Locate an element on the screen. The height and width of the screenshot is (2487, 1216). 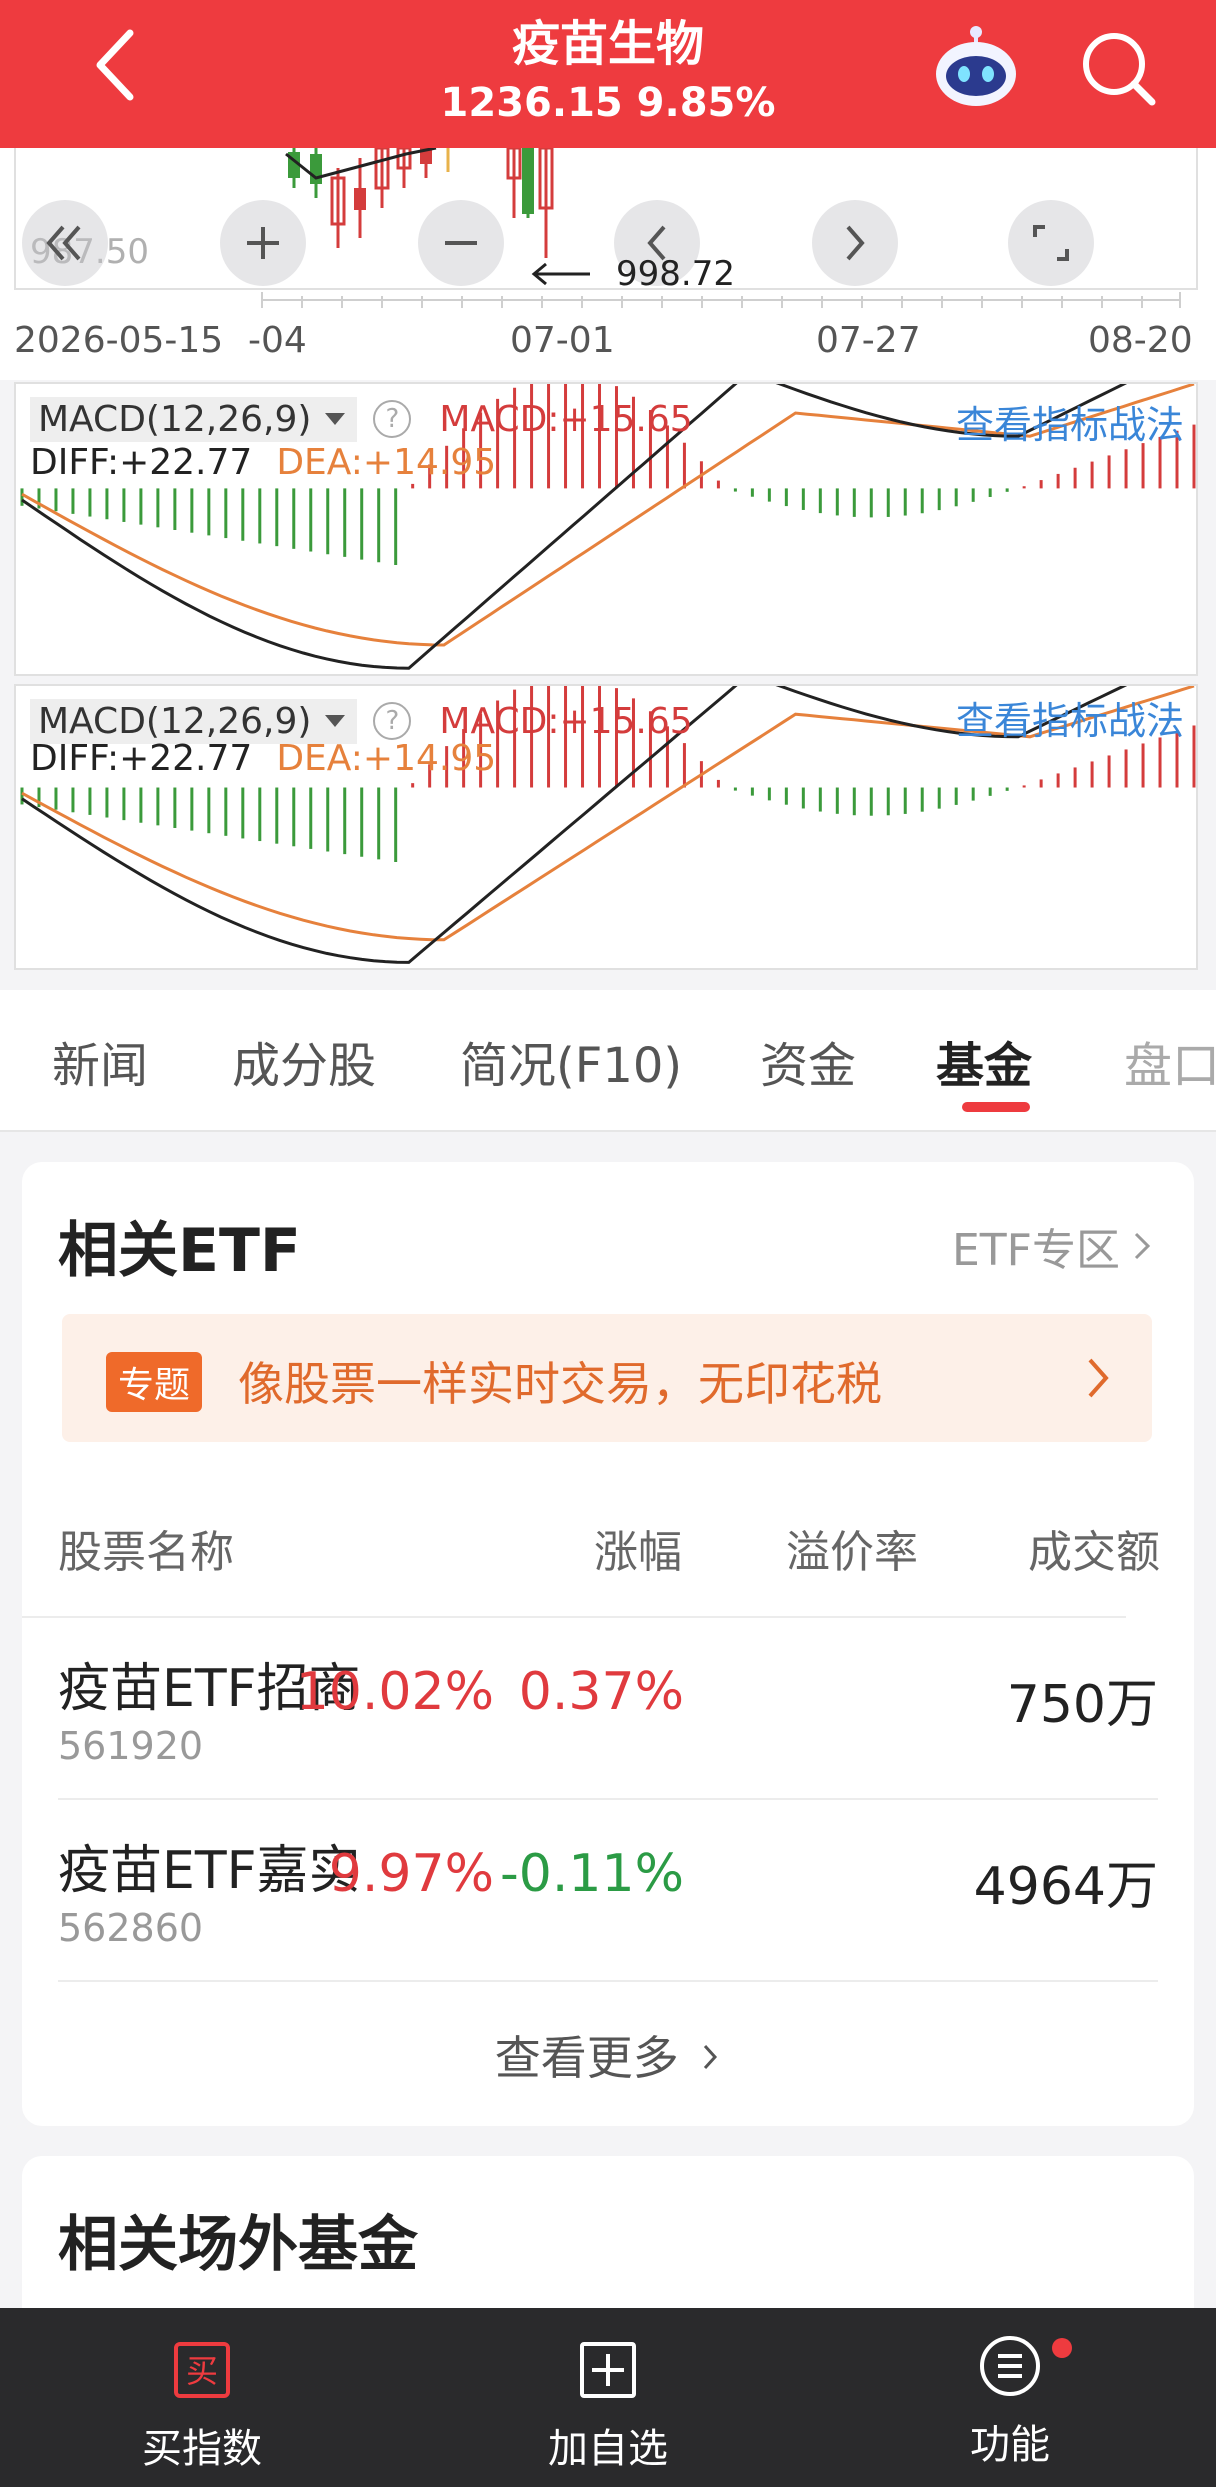
fullscreen-button is located at coordinates (1051, 243).